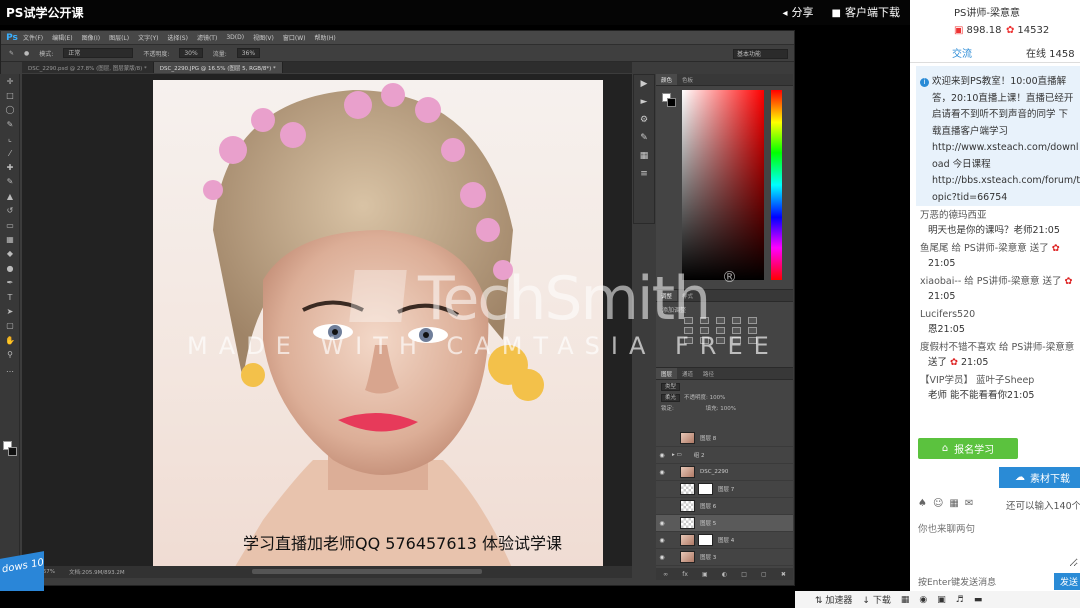 This screenshot has height=608, width=1080. I want to click on hand-tool-icon: ✋, so click(10, 340).